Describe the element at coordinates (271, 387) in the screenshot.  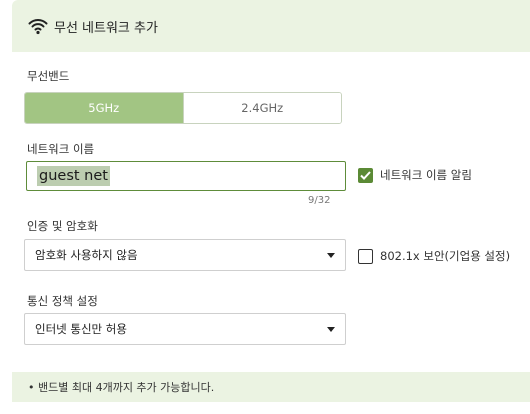
I see `info-note: • 밴드별 최대 4개까지 추가 가능합니다.` at that location.